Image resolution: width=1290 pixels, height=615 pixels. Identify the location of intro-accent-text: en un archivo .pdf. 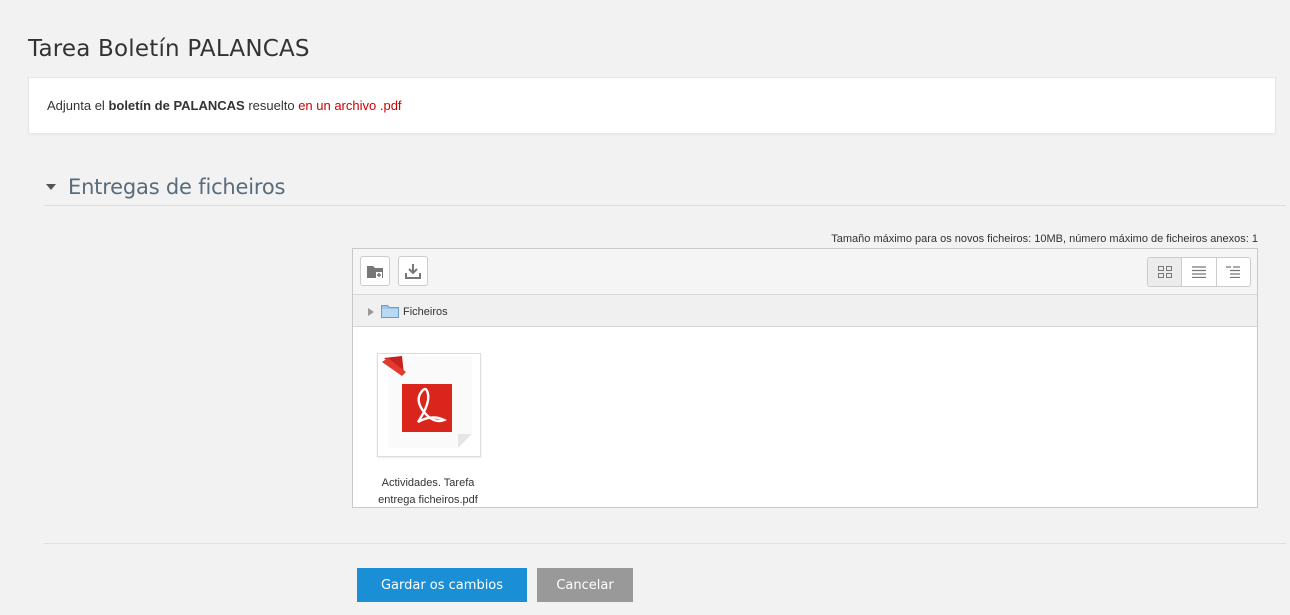
(350, 105).